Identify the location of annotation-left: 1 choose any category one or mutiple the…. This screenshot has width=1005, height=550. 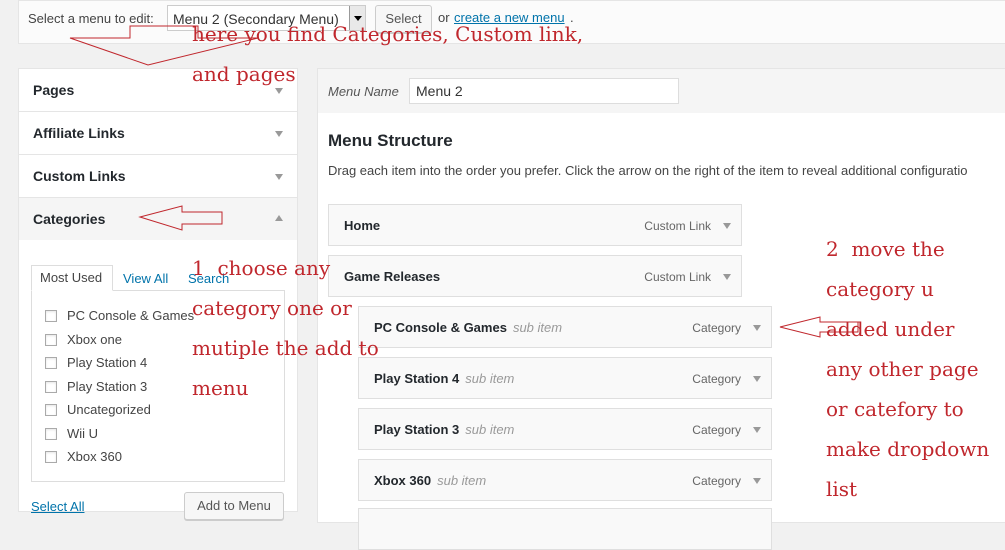
(285, 328).